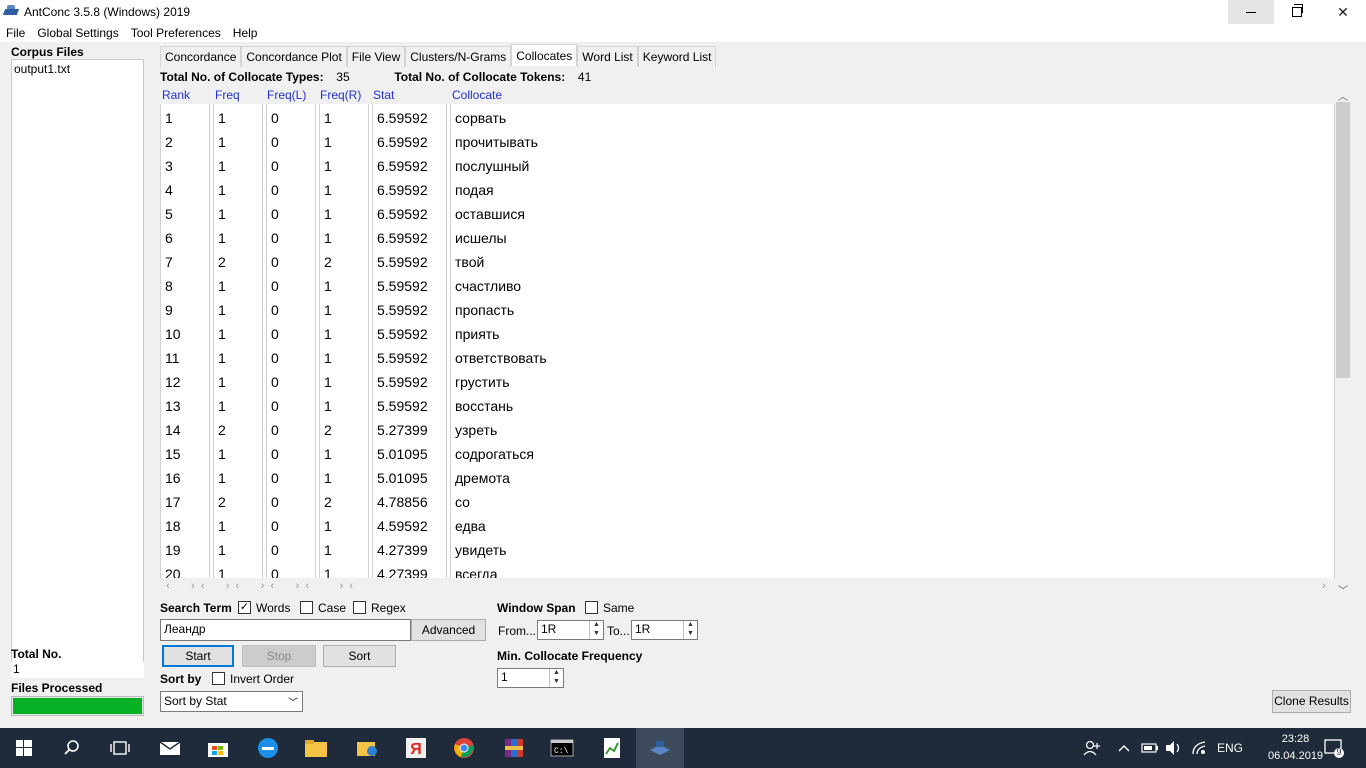 The image size is (1366, 768). Describe the element at coordinates (286, 95) in the screenshot. I see `column-header-freq-l: Freq(L)` at that location.